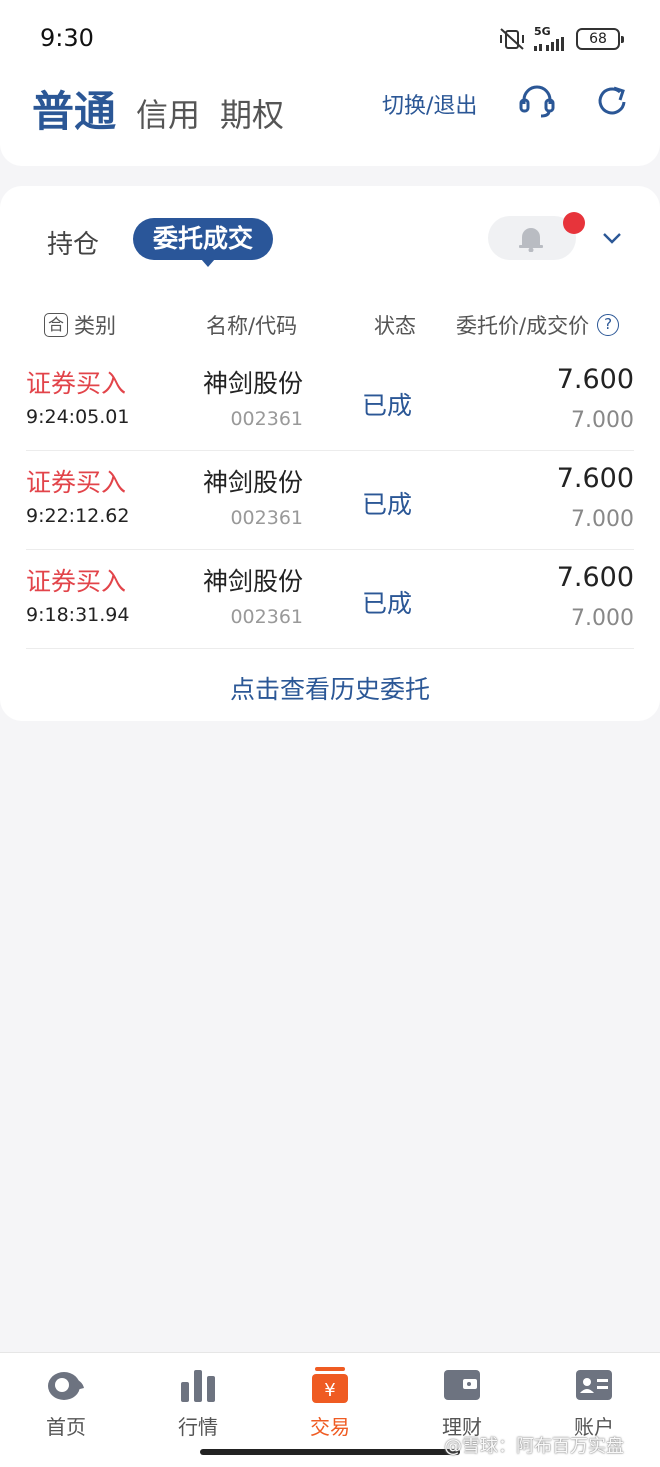 The height and width of the screenshot is (1467, 660). What do you see at coordinates (203, 242) in the screenshot?
I see `tab-orders-trades: 委托成交` at bounding box center [203, 242].